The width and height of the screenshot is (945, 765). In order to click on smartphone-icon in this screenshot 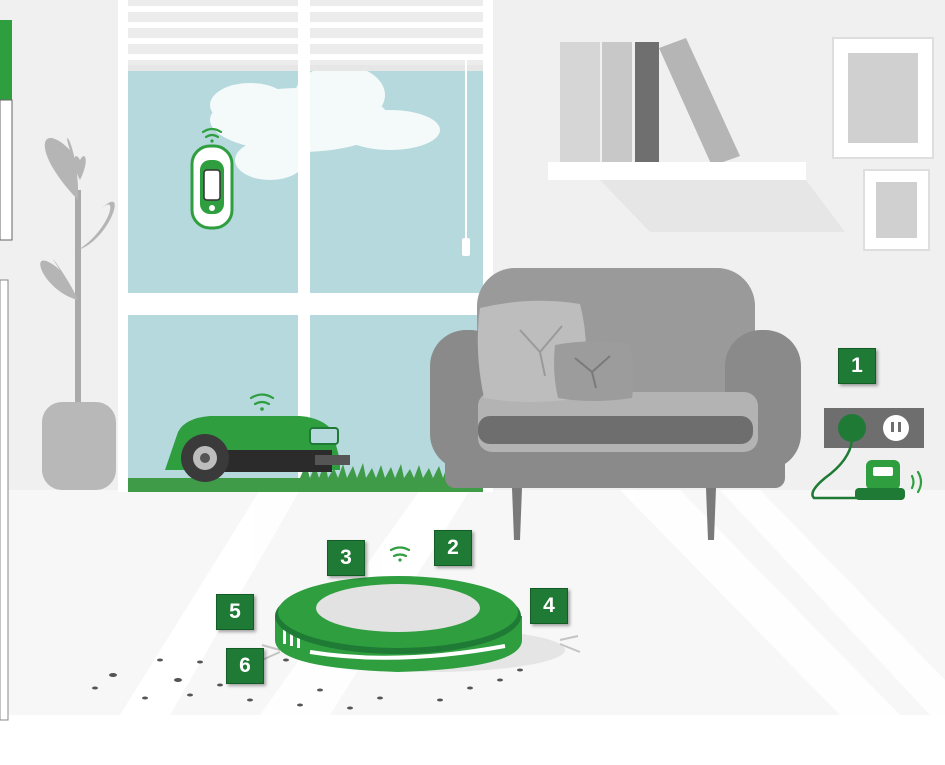, I will do `click(212, 187)`.